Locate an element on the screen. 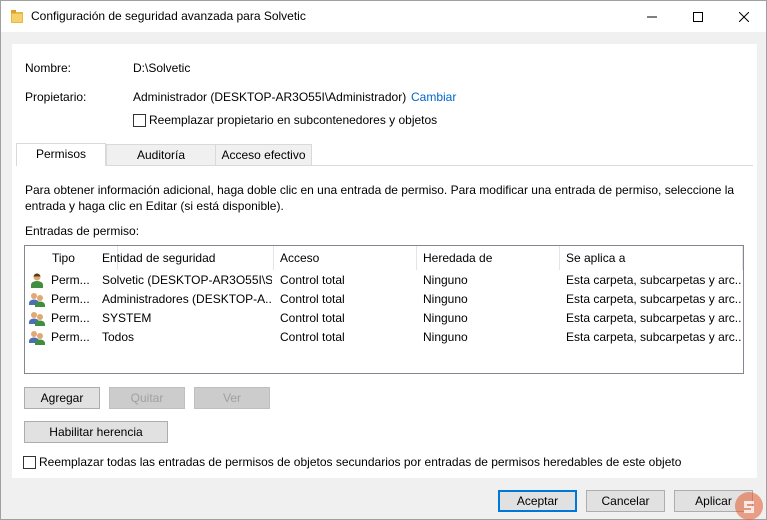 Image resolution: width=767 pixels, height=520 pixels. change-owner-link: Cambiar is located at coordinates (433, 97).